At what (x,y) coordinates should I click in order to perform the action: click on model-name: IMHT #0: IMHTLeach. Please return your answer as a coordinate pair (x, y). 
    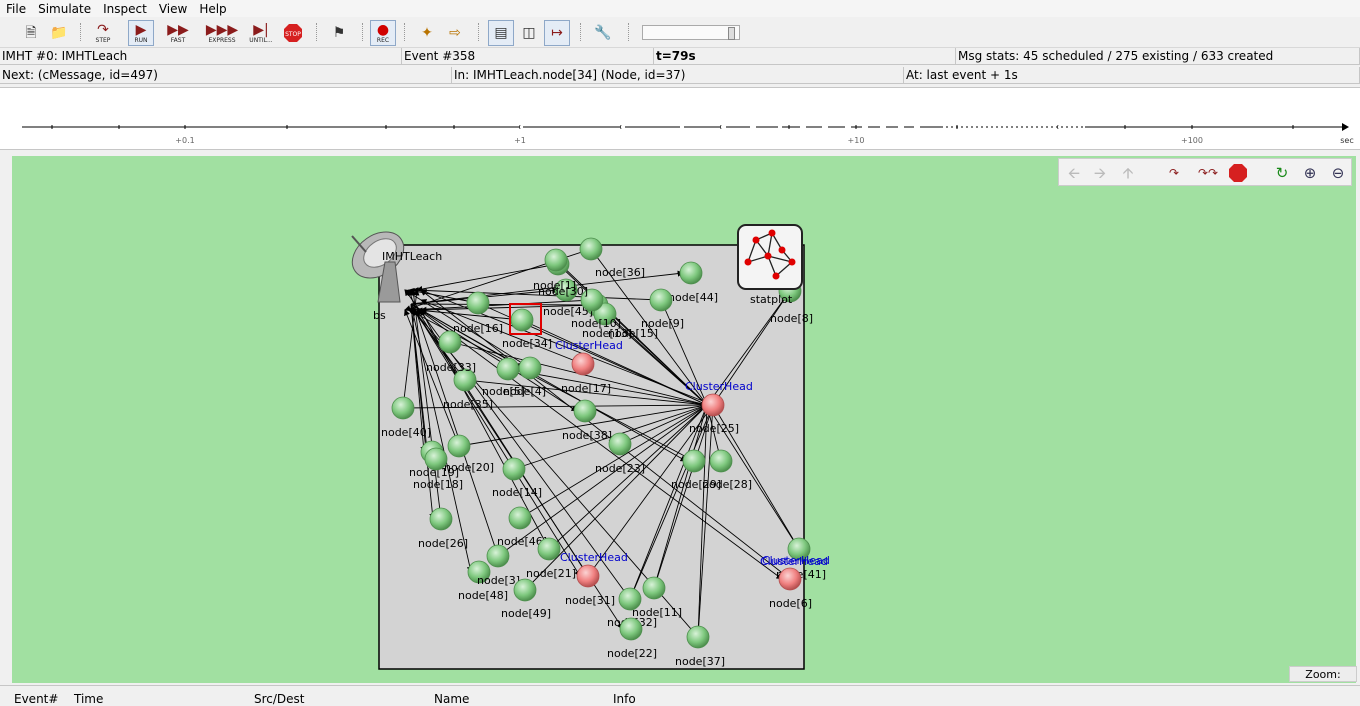
    Looking at the image, I should click on (201, 56).